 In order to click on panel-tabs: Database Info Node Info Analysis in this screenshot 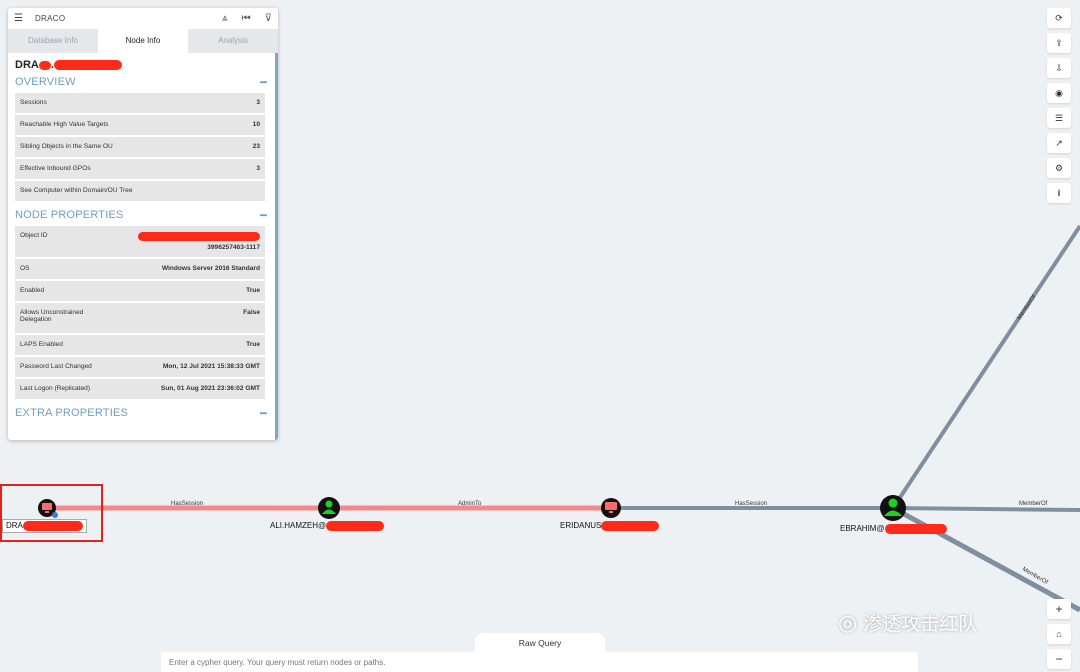, I will do `click(143, 41)`.